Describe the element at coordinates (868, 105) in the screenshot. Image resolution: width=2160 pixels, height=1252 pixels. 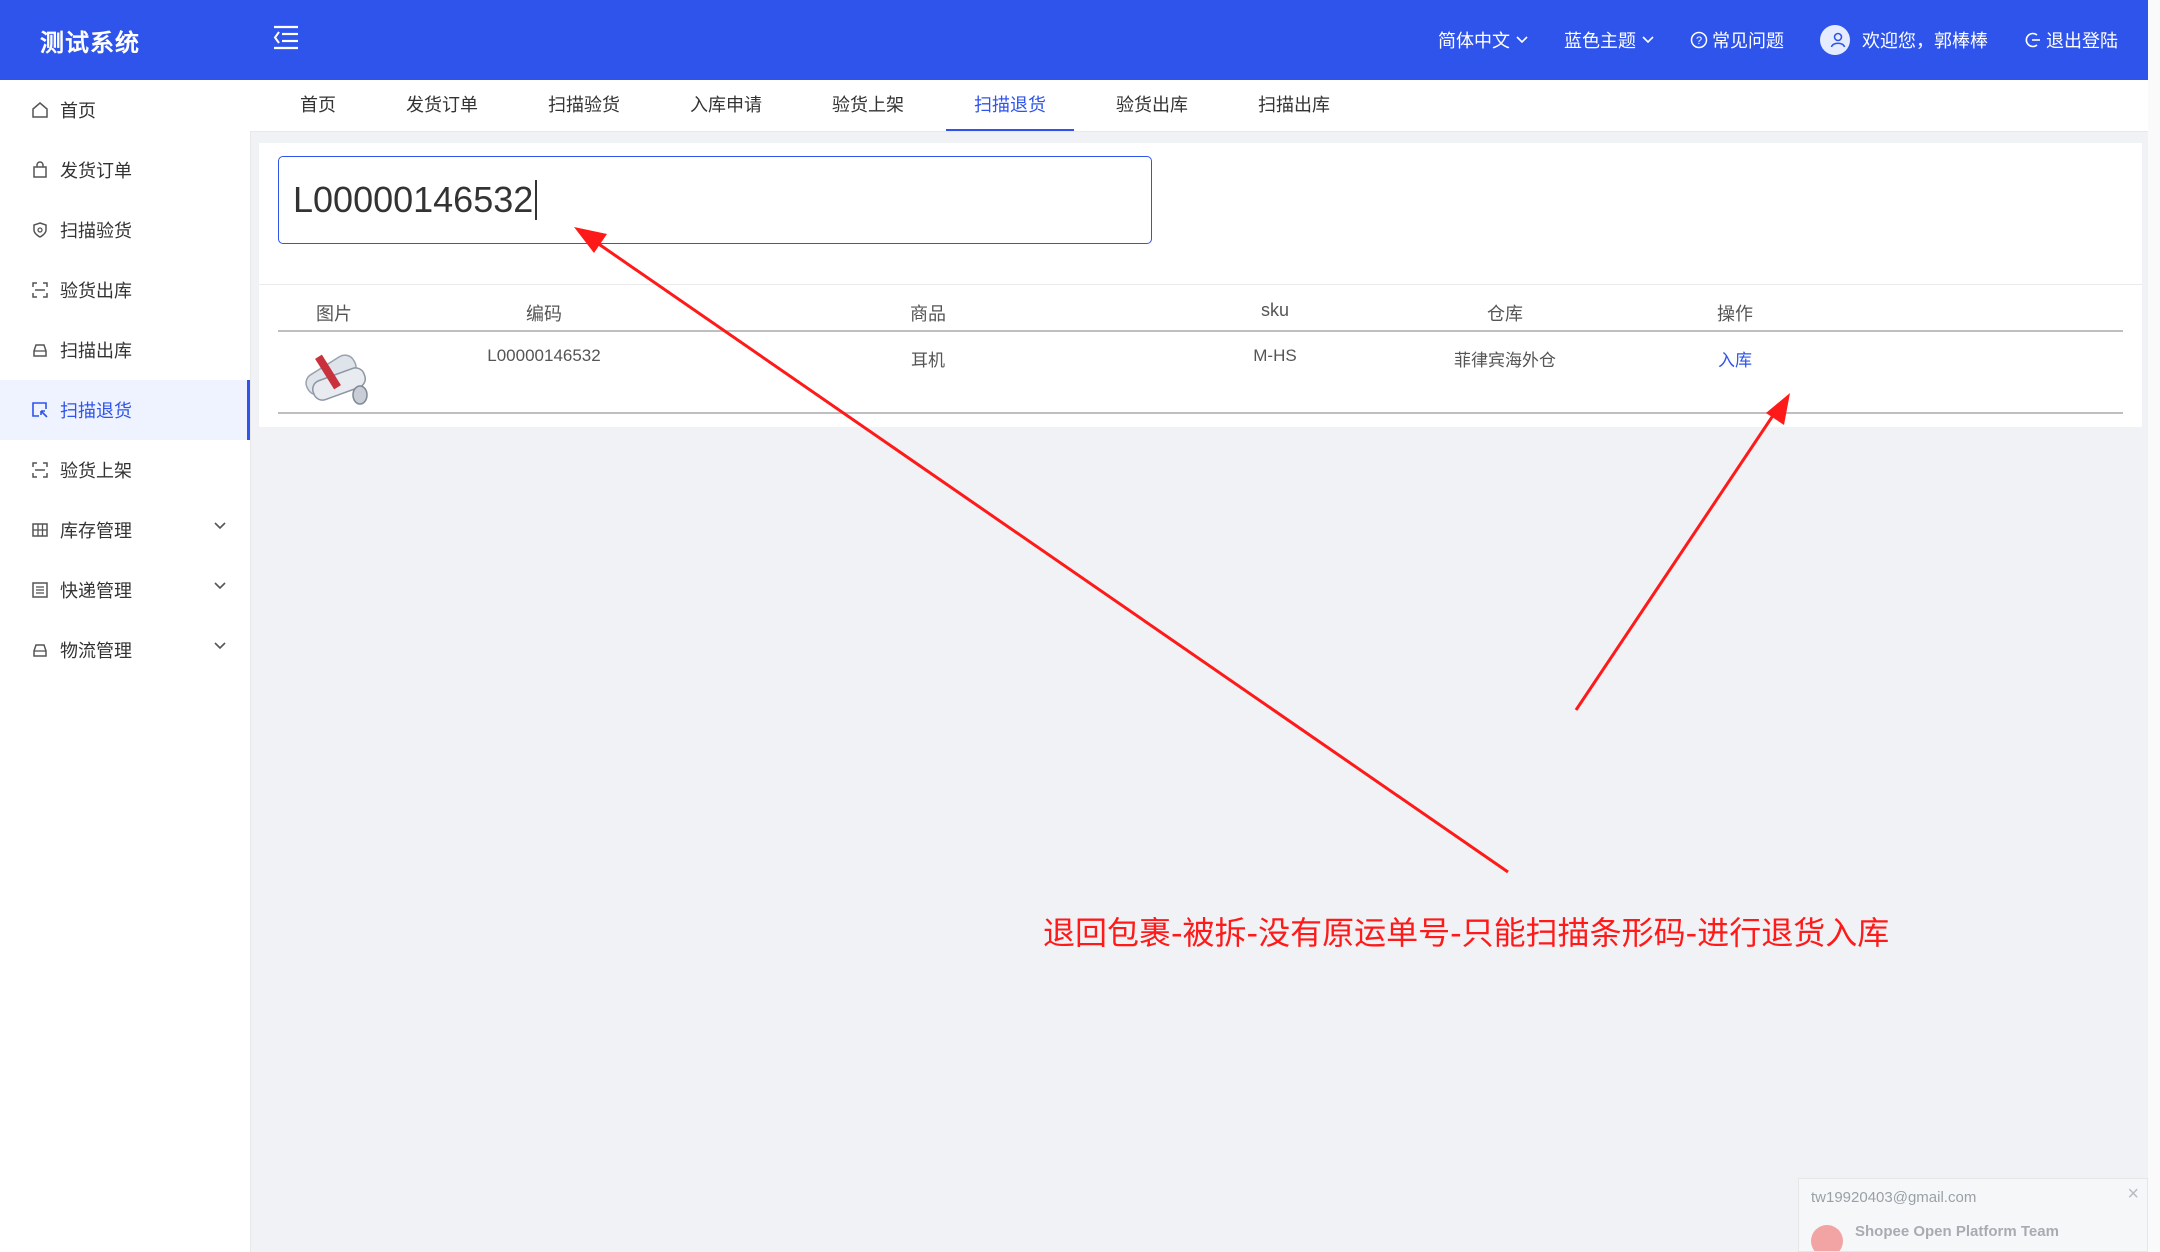
I see `tab-inspect-shelve: 验货上架` at that location.